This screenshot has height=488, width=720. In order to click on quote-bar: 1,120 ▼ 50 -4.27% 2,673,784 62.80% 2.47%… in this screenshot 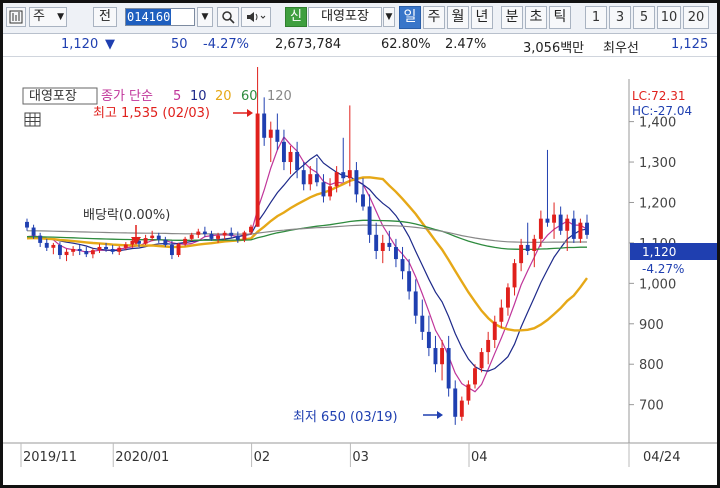, I will do `click(360, 45)`.